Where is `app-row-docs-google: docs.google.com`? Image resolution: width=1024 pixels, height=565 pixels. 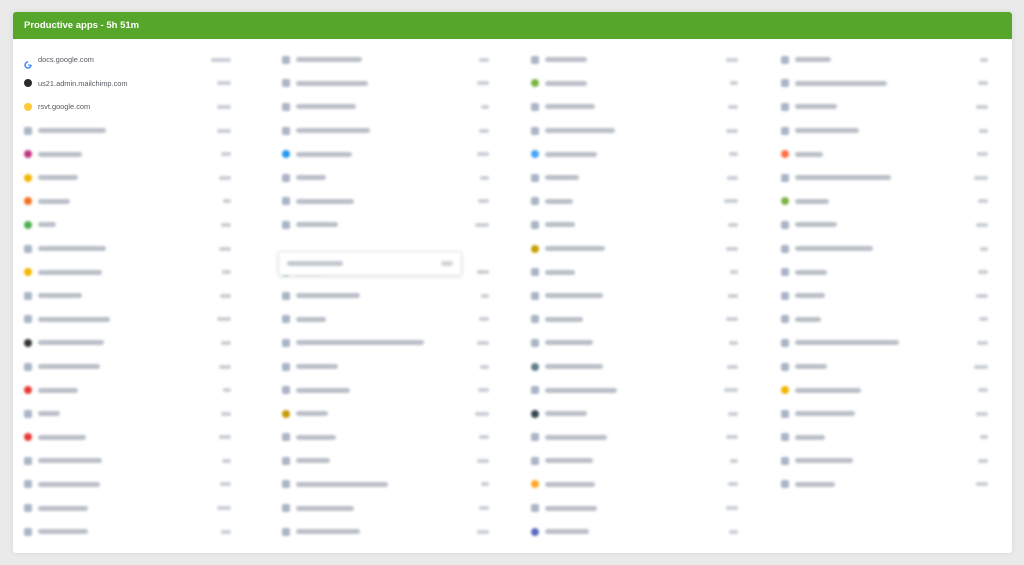
app-row-docs-google: docs.google.com is located at coordinates (130, 60).